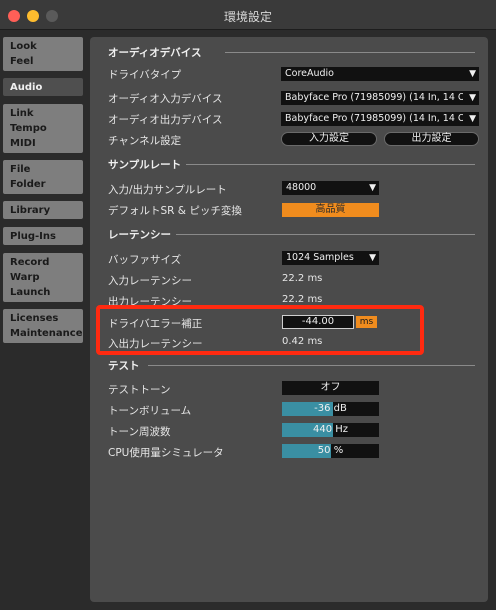  What do you see at coordinates (43, 210) in the screenshot?
I see `tab-library: Library` at bounding box center [43, 210].